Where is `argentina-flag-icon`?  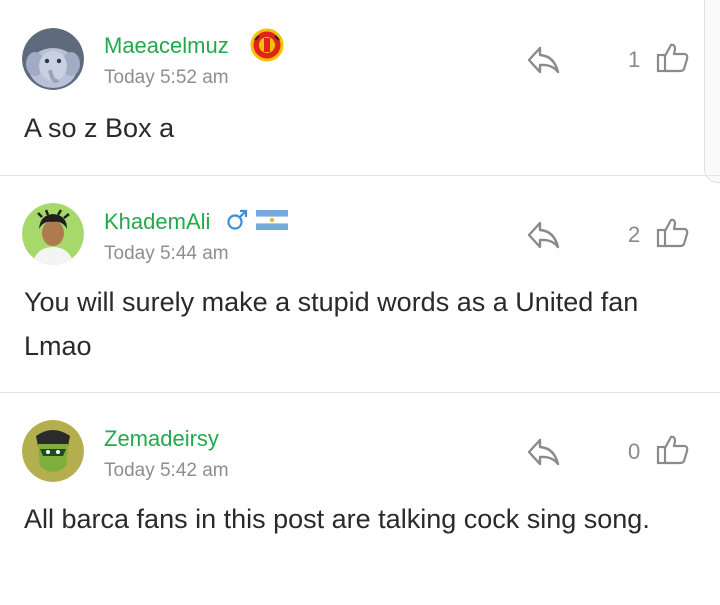 argentina-flag-icon is located at coordinates (272, 222).